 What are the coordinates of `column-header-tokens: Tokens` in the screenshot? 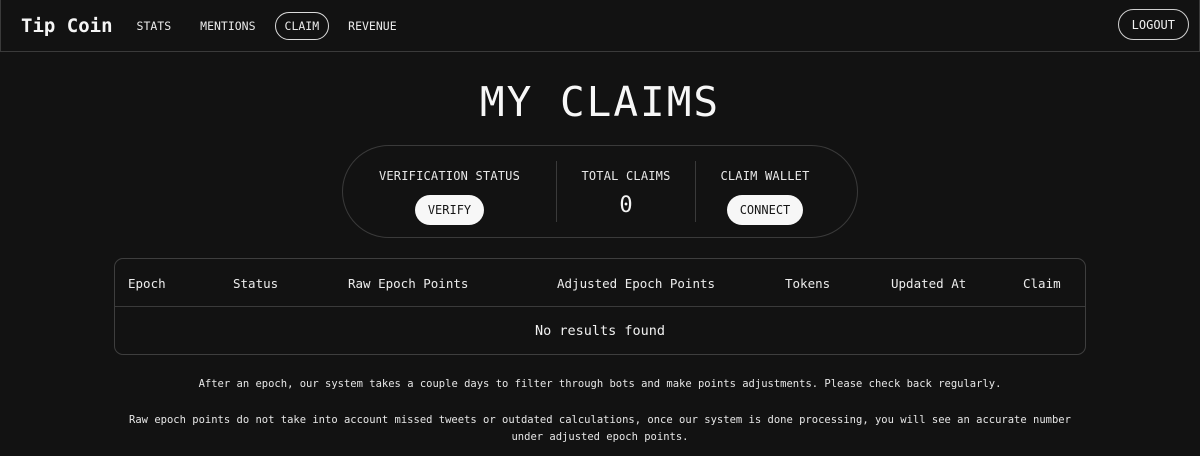 It's located at (808, 283).